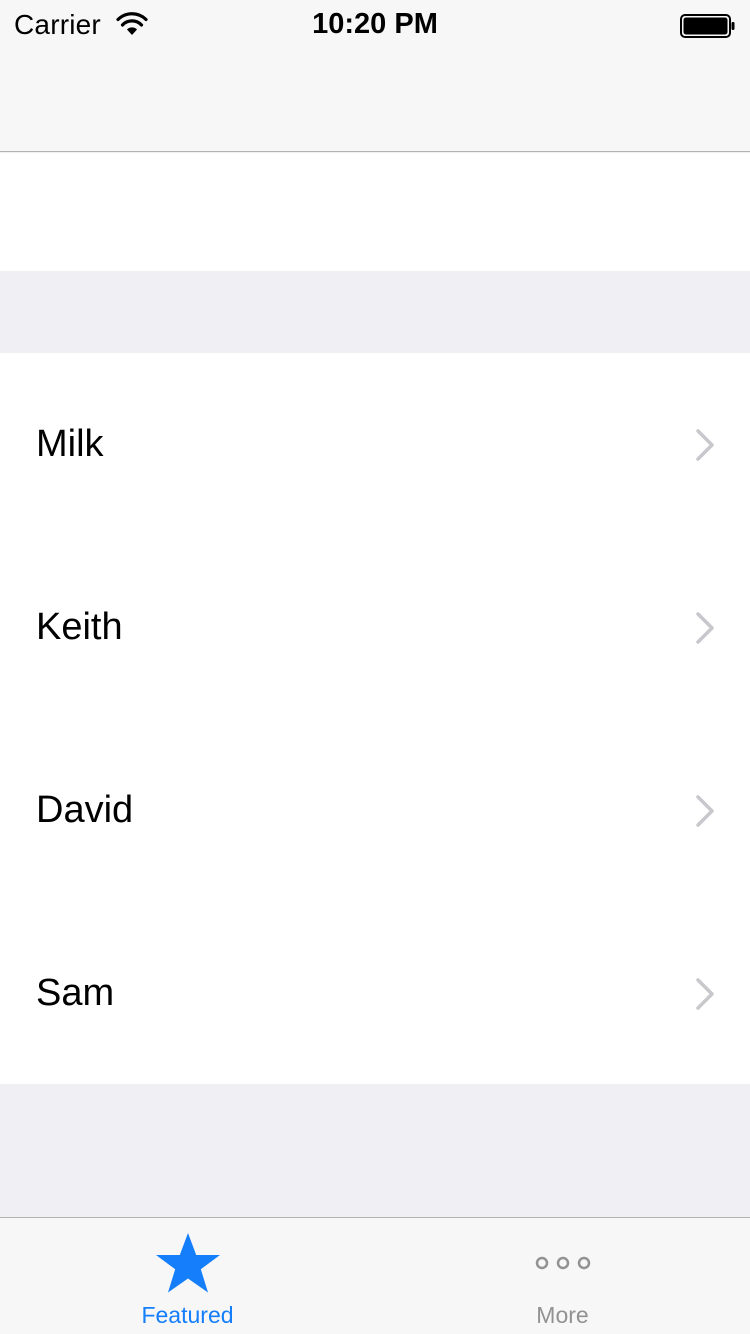  What do you see at coordinates (375, 627) in the screenshot?
I see `table-row: Keith` at bounding box center [375, 627].